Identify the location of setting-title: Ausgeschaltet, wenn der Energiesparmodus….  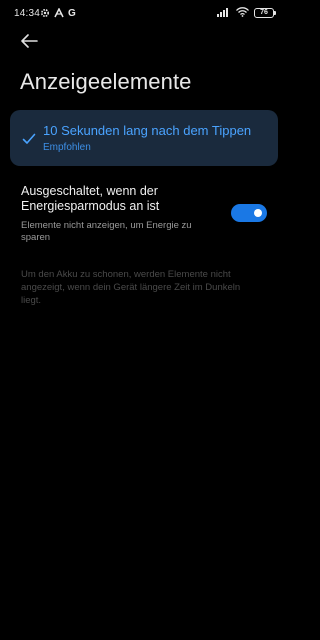
(90, 198).